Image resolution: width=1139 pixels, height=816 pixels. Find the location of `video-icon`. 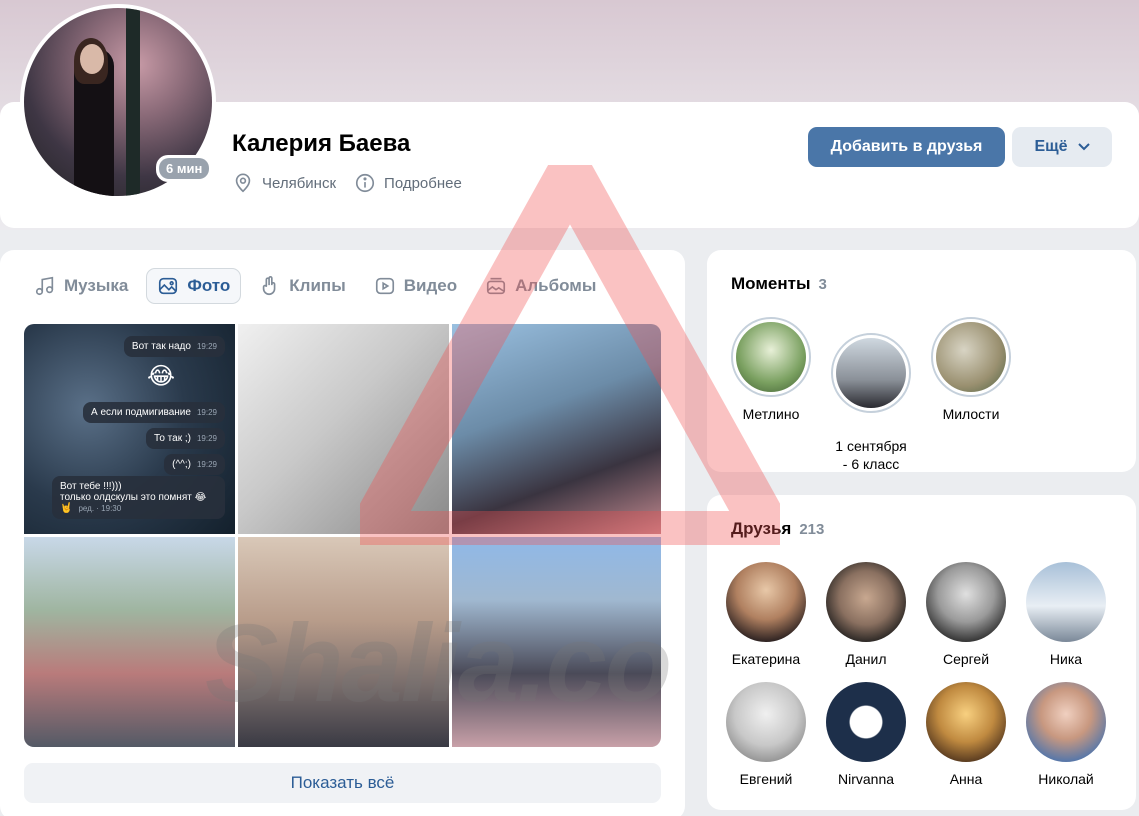

video-icon is located at coordinates (384, 286).